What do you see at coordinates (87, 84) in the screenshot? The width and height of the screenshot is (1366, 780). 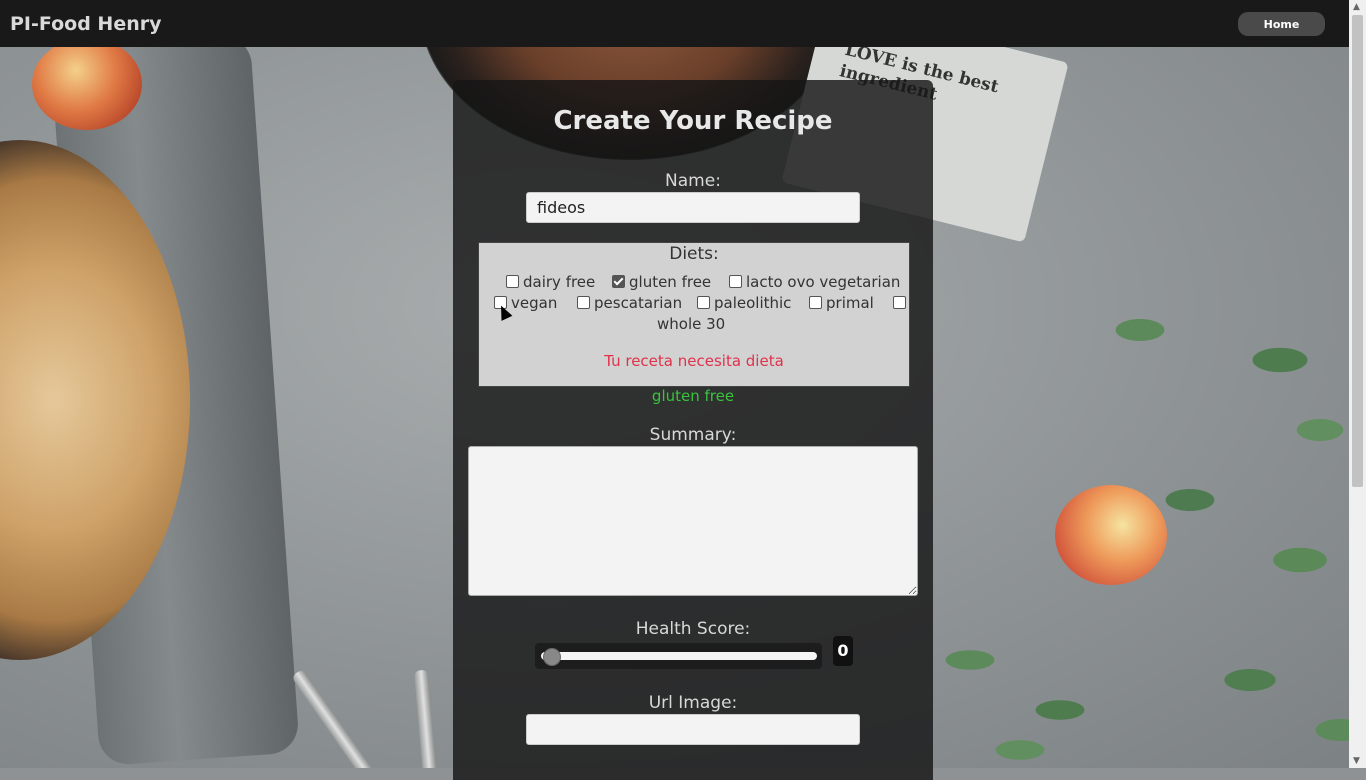 I see `apple-image` at bounding box center [87, 84].